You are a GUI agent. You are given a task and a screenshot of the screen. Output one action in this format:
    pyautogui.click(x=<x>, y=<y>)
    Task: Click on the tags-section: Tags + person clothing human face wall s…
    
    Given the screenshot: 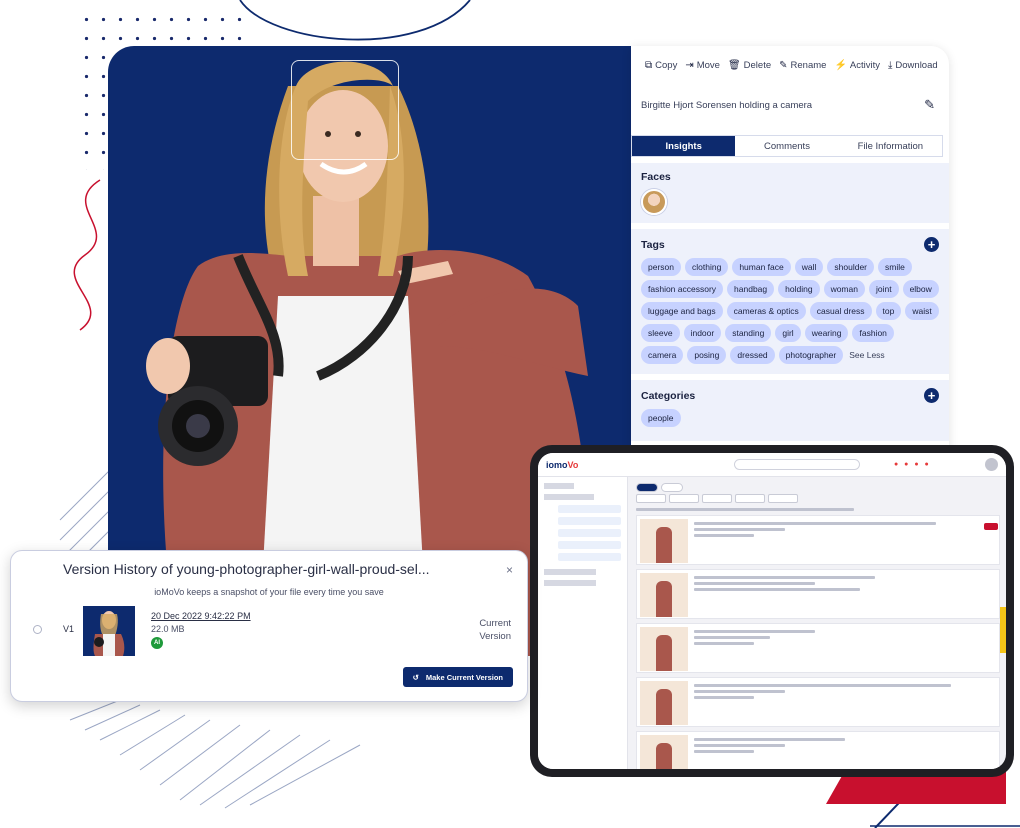 What is the action you would take?
    pyautogui.click(x=790, y=301)
    